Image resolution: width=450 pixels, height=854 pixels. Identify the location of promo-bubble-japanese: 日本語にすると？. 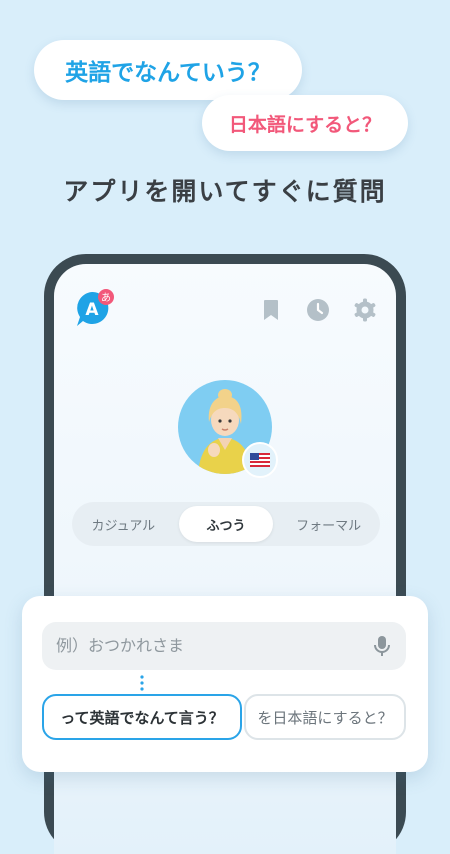
(305, 123).